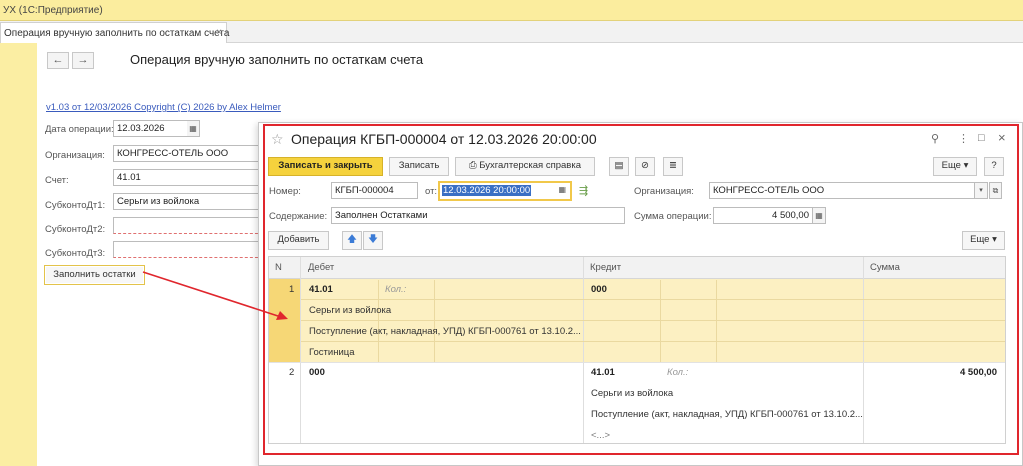 This screenshot has height=466, width=1023. What do you see at coordinates (298, 216) in the screenshot?
I see `content-label: Содержание:` at bounding box center [298, 216].